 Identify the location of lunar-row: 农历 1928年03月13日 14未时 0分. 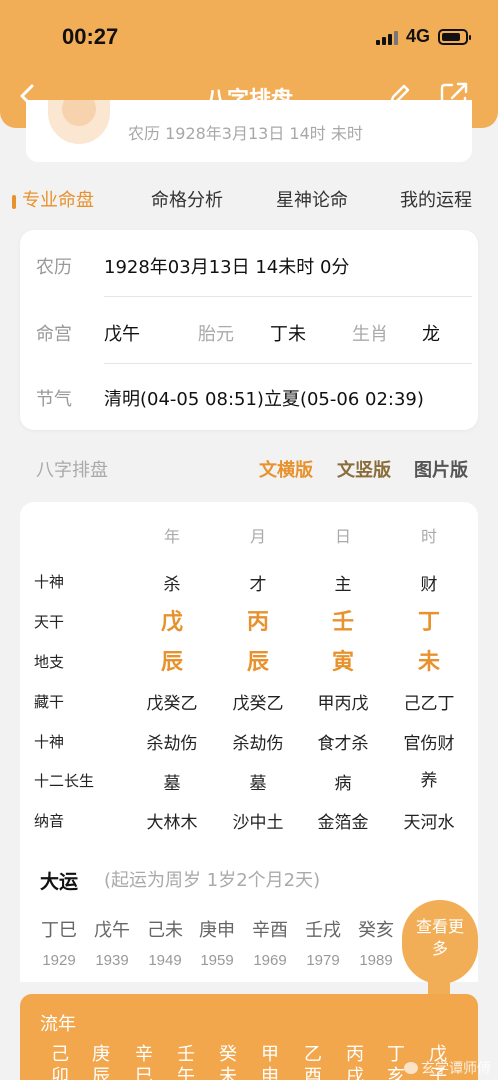
(249, 263).